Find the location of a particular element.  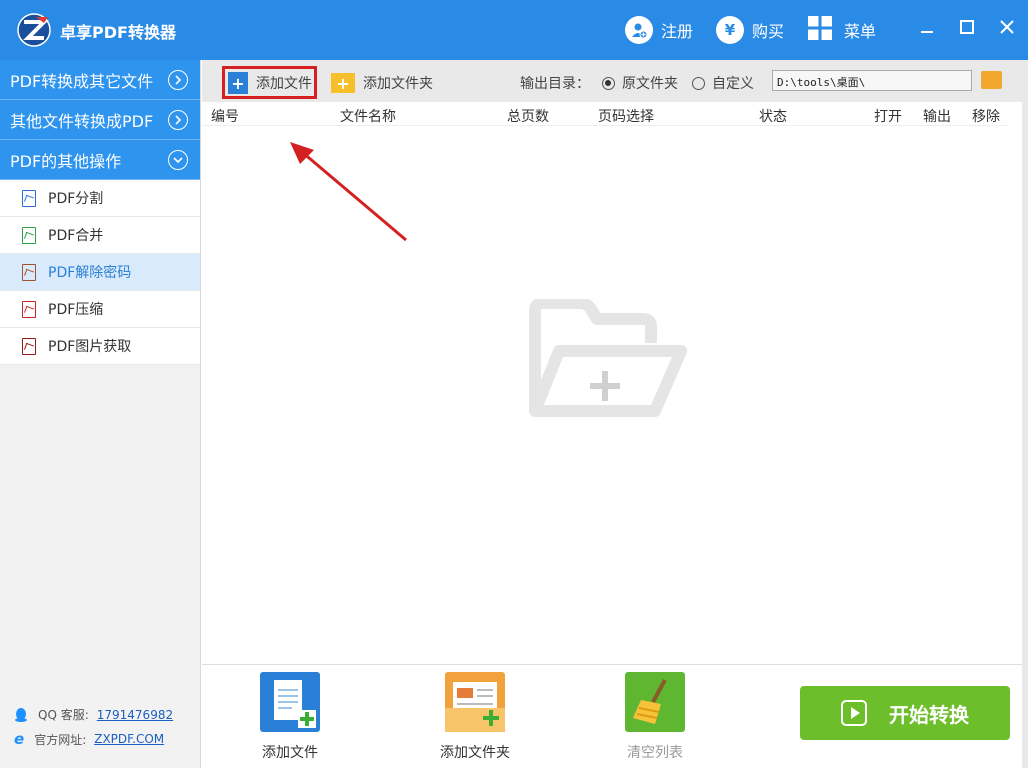

red-arrow-icon is located at coordinates (348, 192).